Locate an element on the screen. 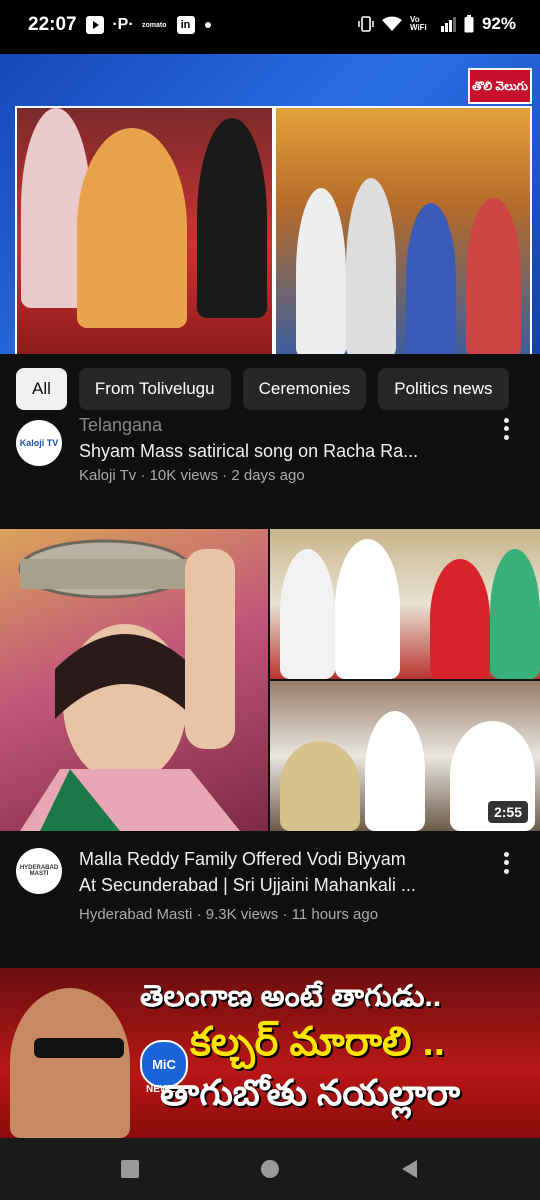  thumbnail-person is located at coordinates (70, 1063).